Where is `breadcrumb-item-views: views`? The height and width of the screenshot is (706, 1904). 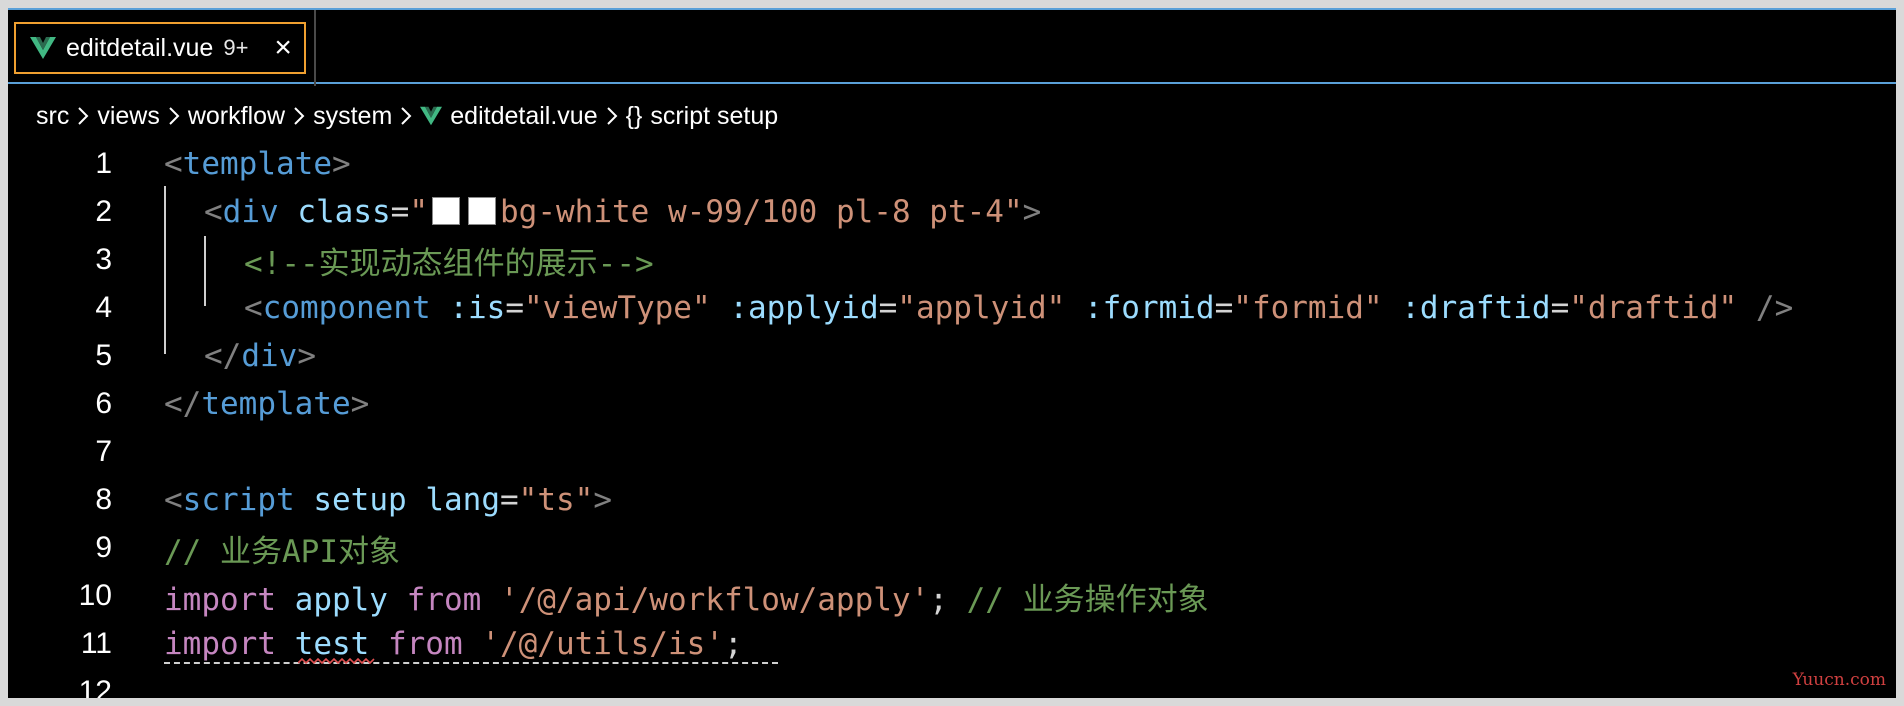 breadcrumb-item-views: views is located at coordinates (128, 116).